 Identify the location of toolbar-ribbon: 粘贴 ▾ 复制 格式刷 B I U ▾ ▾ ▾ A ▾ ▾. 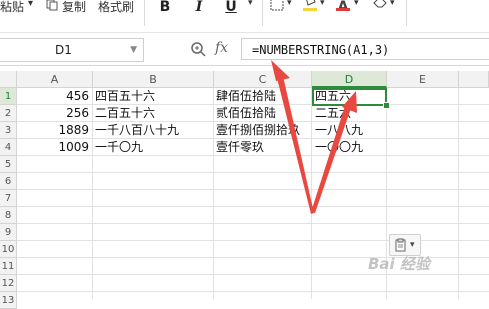
(244, 16).